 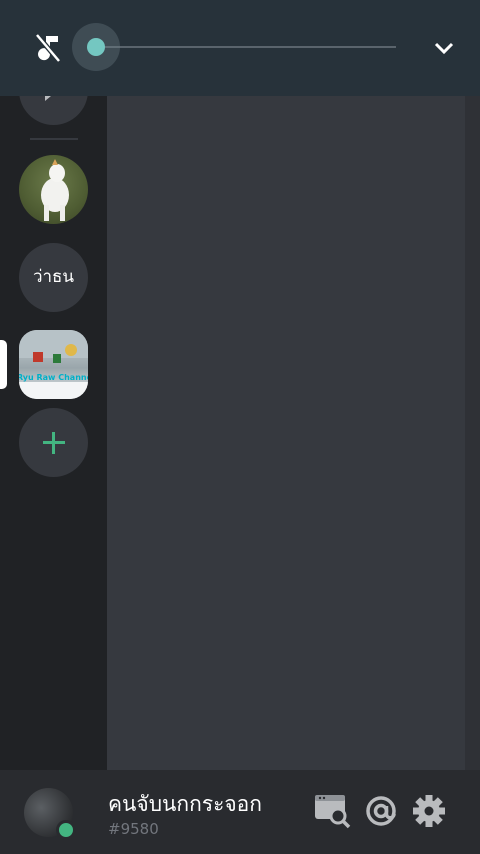 What do you see at coordinates (66, 830) in the screenshot?
I see `status-online-icon` at bounding box center [66, 830].